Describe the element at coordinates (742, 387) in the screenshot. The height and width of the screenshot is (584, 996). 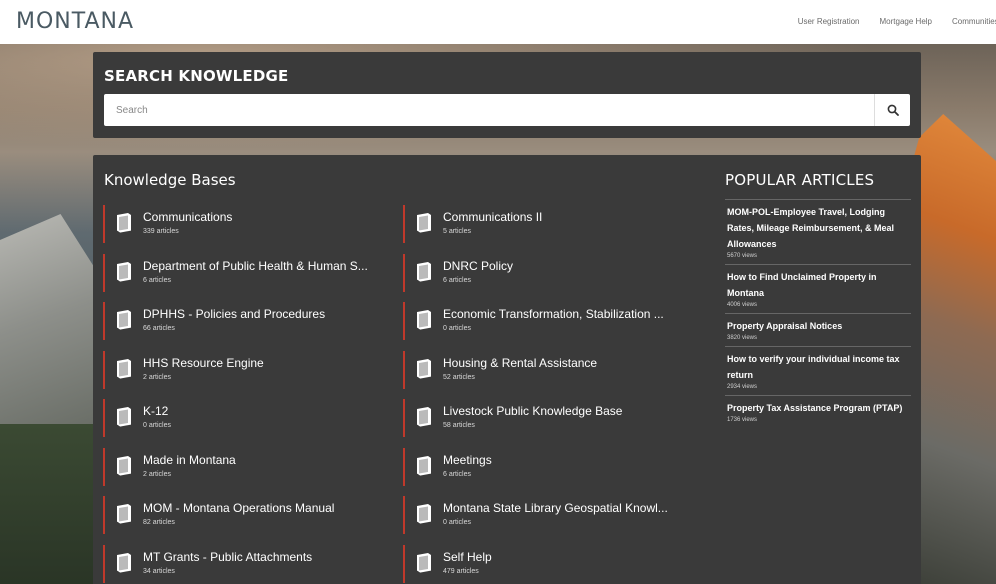
I see `popular-article-views: 2934 views` at that location.